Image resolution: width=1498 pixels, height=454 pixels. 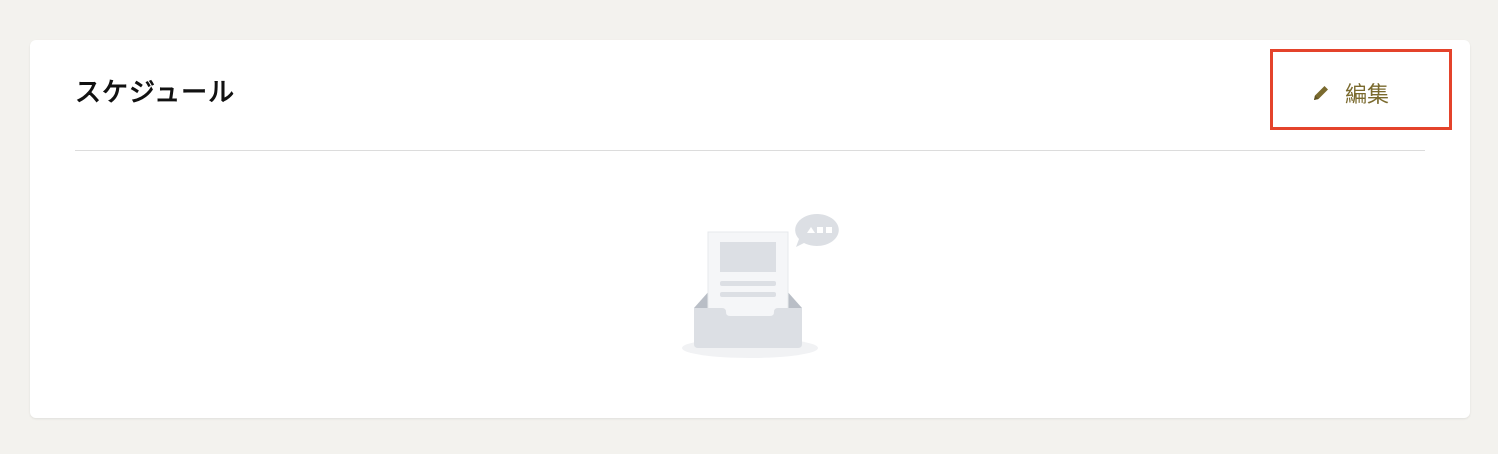 What do you see at coordinates (1367, 95) in the screenshot?
I see `edit-button-label: 編集` at bounding box center [1367, 95].